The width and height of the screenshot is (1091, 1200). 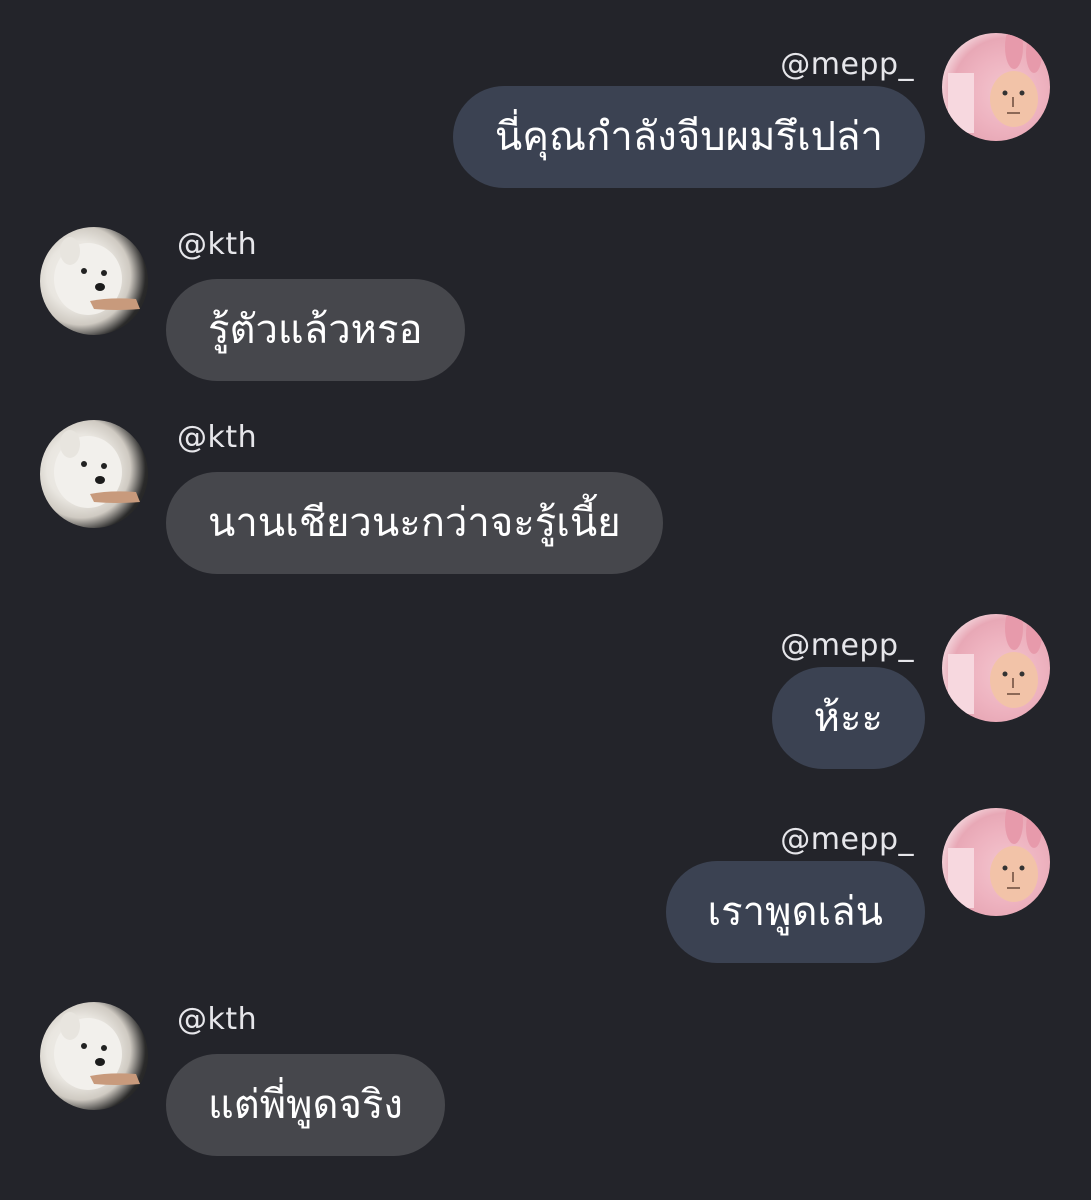 What do you see at coordinates (795, 912) in the screenshot?
I see `message-bubble: เราพูดเล่น` at bounding box center [795, 912].